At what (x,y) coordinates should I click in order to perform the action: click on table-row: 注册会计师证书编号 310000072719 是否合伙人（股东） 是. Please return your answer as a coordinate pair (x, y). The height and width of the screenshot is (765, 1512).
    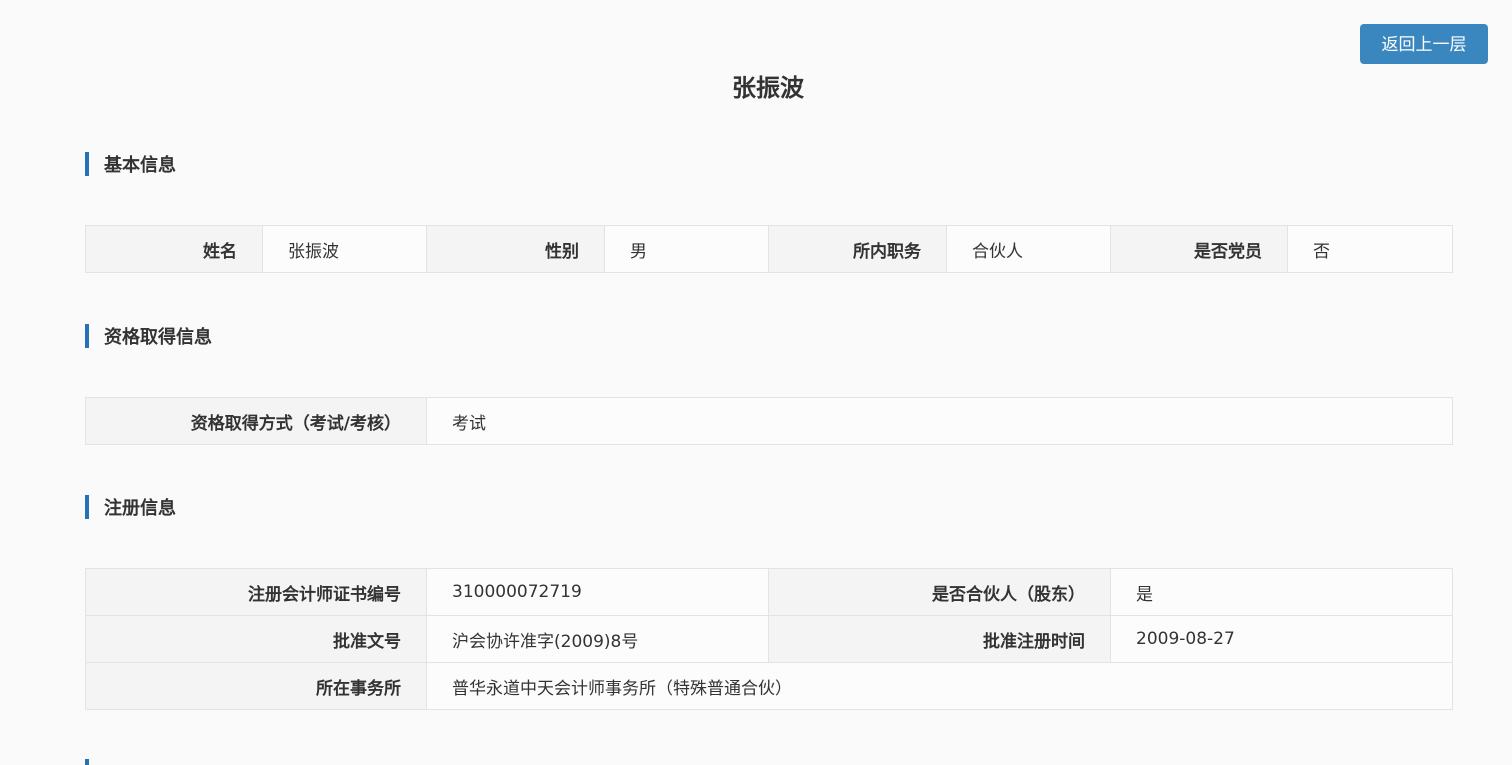
    Looking at the image, I should click on (769, 592).